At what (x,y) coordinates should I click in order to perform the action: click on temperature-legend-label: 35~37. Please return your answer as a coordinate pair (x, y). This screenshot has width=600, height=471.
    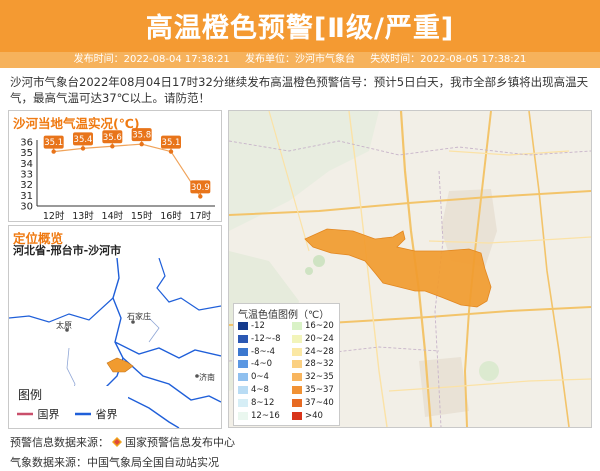
    Looking at the image, I should click on (319, 390).